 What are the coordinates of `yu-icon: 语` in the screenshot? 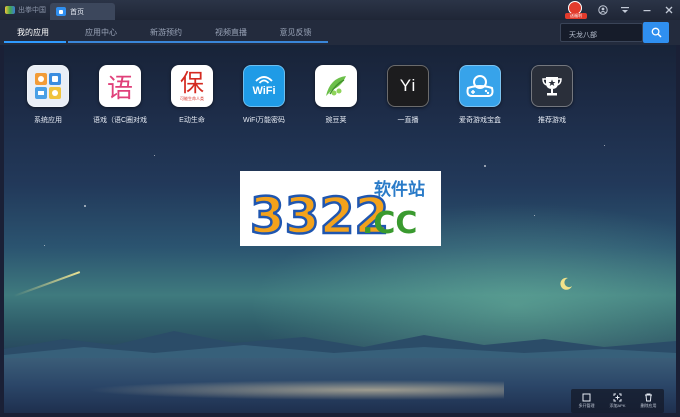 It's located at (120, 86).